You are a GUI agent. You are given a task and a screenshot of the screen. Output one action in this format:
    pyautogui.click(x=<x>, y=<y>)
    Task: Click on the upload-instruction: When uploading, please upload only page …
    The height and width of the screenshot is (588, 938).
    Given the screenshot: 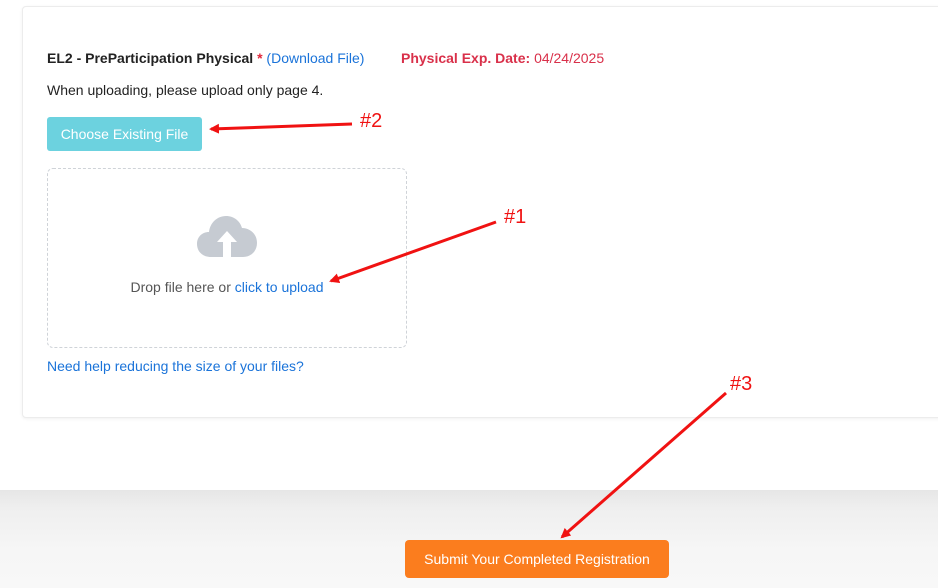 What is the action you would take?
    pyautogui.click(x=185, y=90)
    